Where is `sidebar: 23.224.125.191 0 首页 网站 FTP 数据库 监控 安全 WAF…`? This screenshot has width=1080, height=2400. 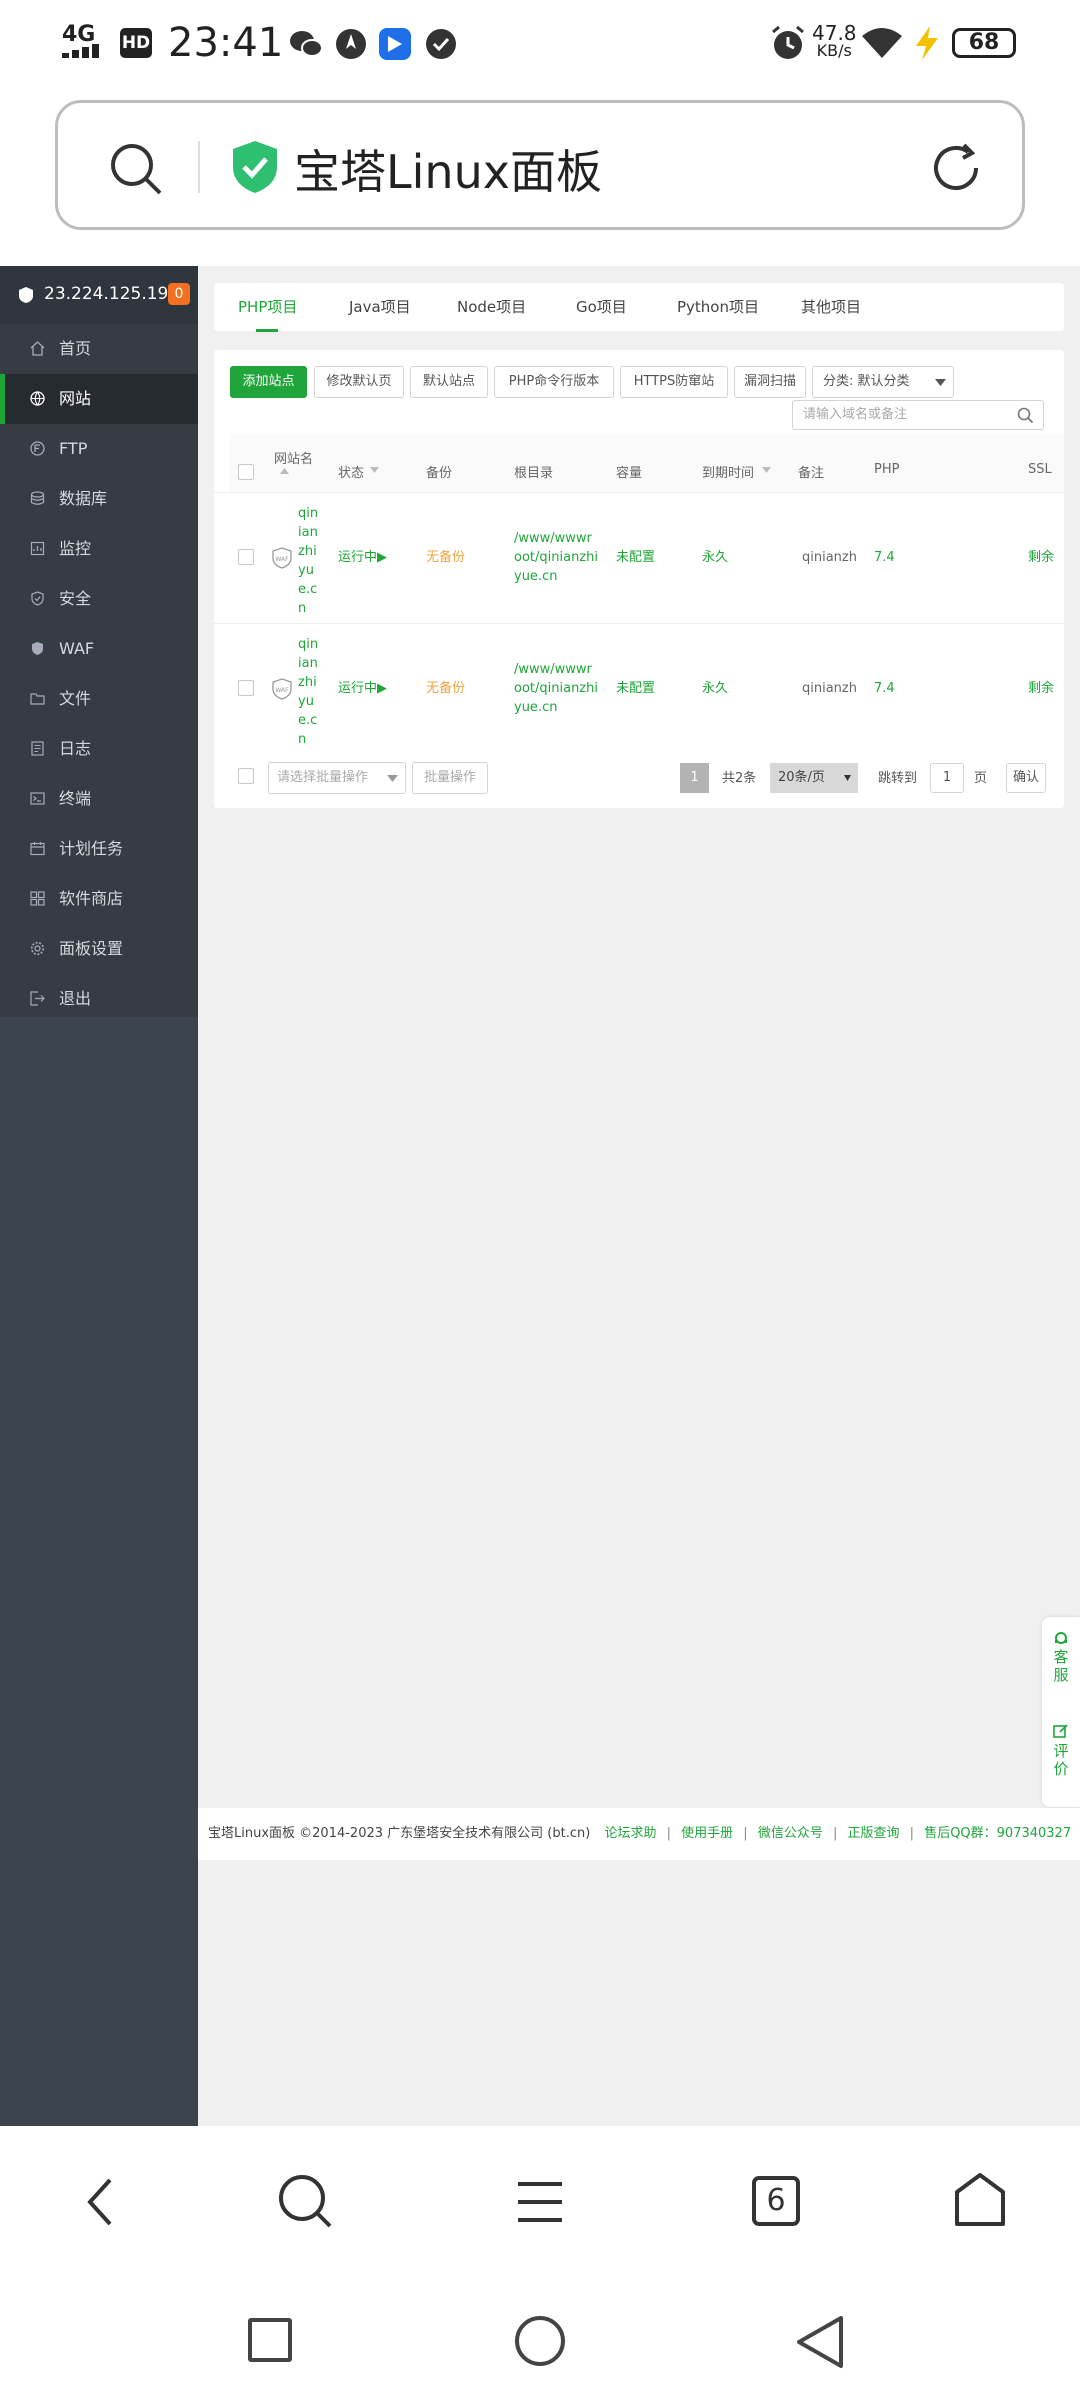
sidebar: 23.224.125.191 0 首页 网站 FTP 数据库 监控 安全 WAF… is located at coordinates (99, 1196).